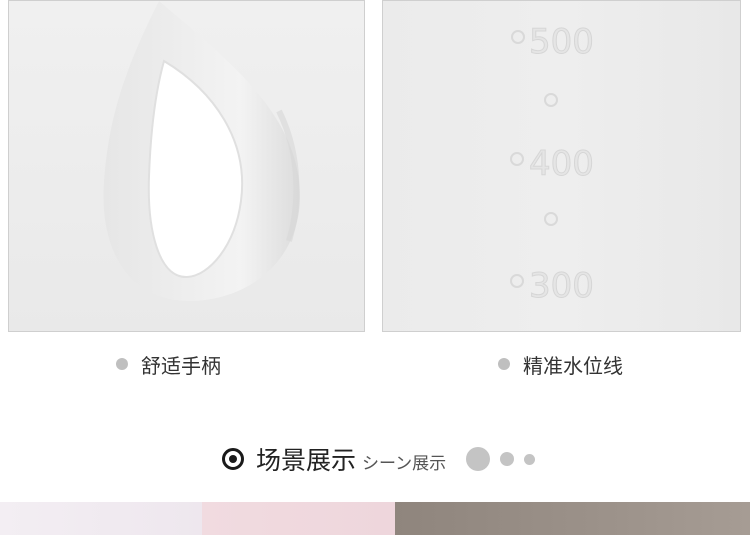 The height and width of the screenshot is (535, 750). I want to click on scene-photo-right, so click(572, 518).